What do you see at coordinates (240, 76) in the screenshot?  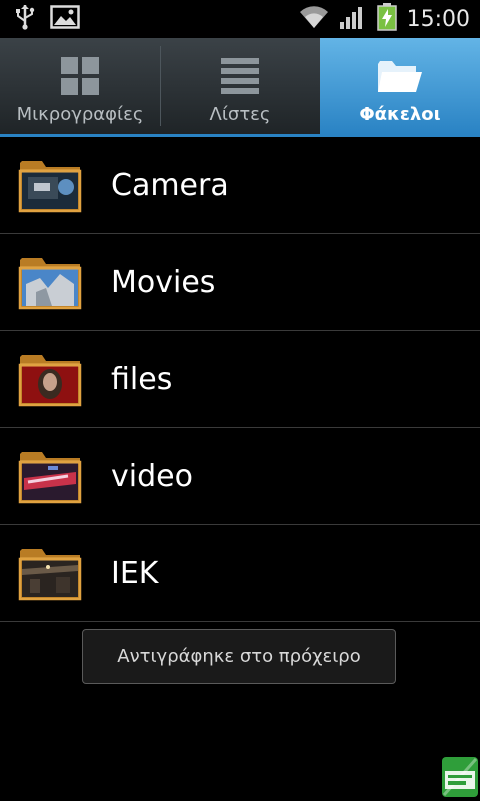 I see `list-icon` at bounding box center [240, 76].